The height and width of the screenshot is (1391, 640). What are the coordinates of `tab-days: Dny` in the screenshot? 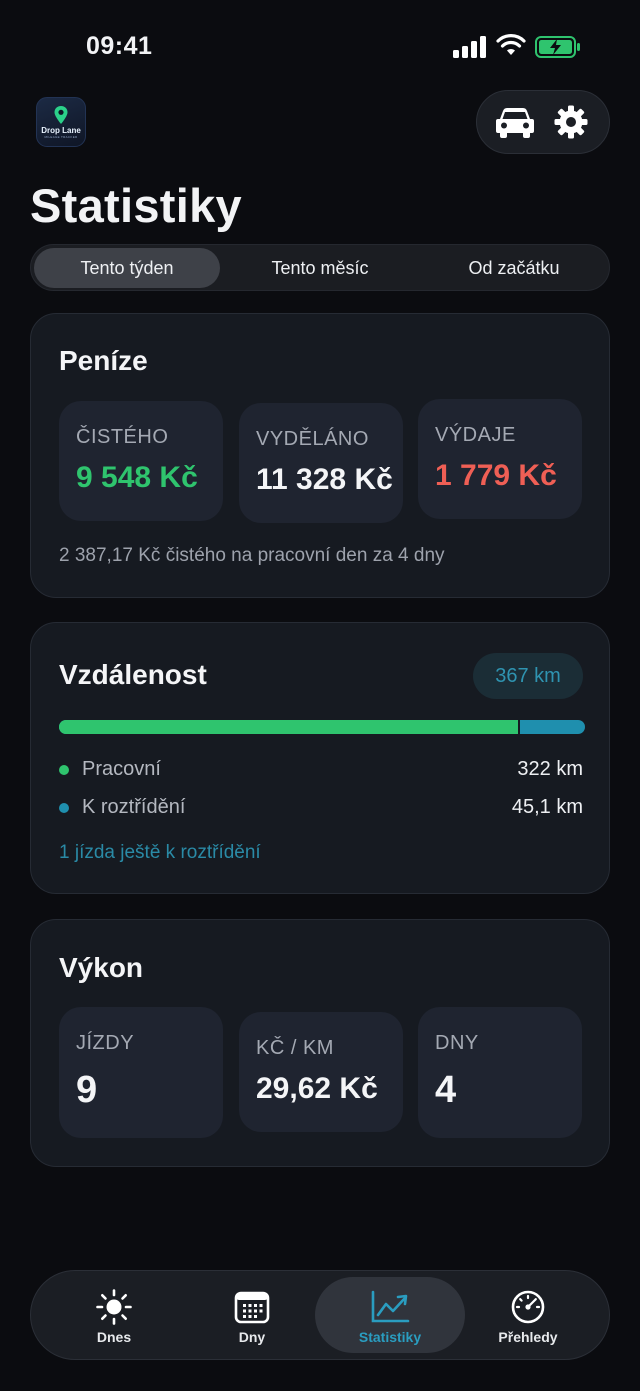 It's located at (252, 1315).